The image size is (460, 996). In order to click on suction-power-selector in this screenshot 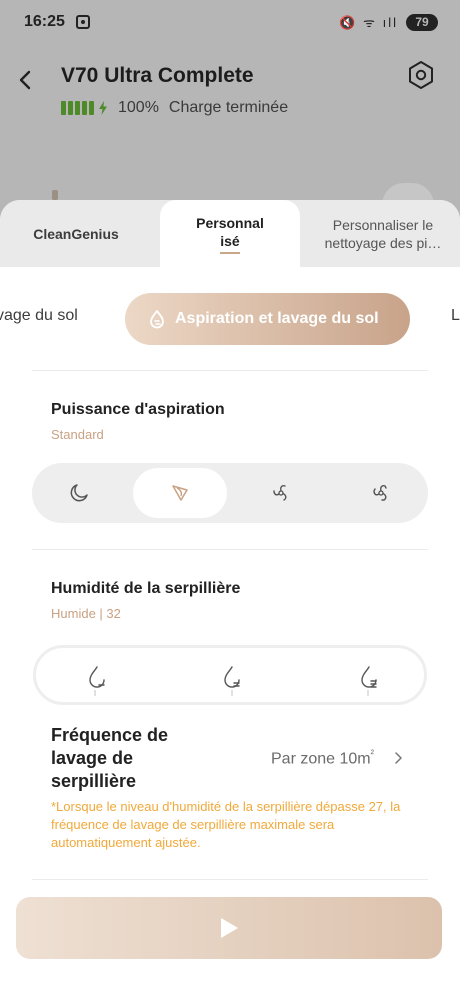, I will do `click(230, 493)`.